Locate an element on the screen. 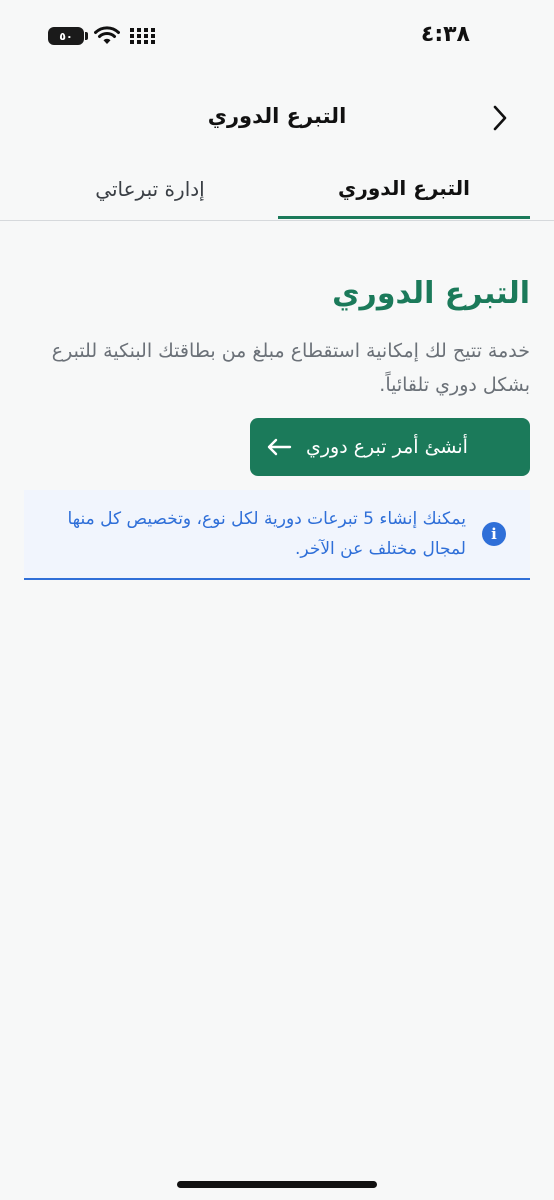  info-icon: i is located at coordinates (494, 534).